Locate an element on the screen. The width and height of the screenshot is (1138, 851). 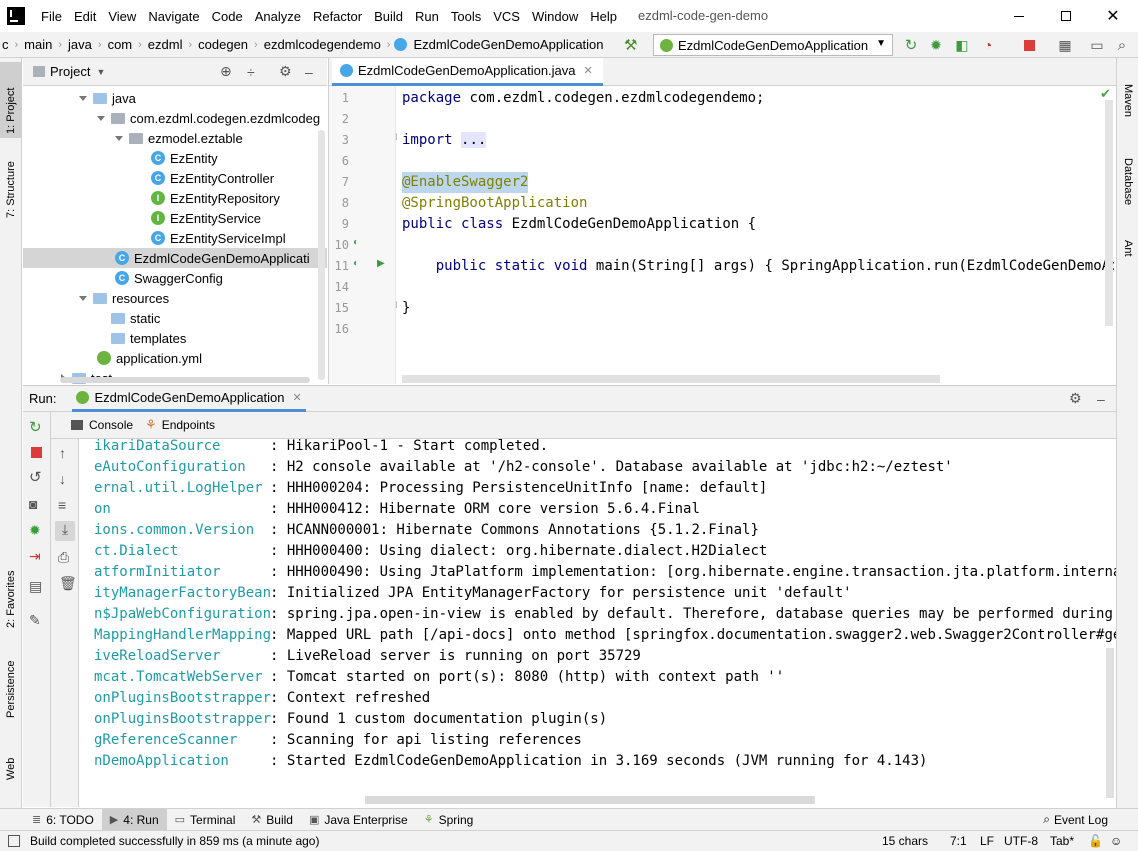
tree-item: C EzEntityController is located at coordinates (212, 178).